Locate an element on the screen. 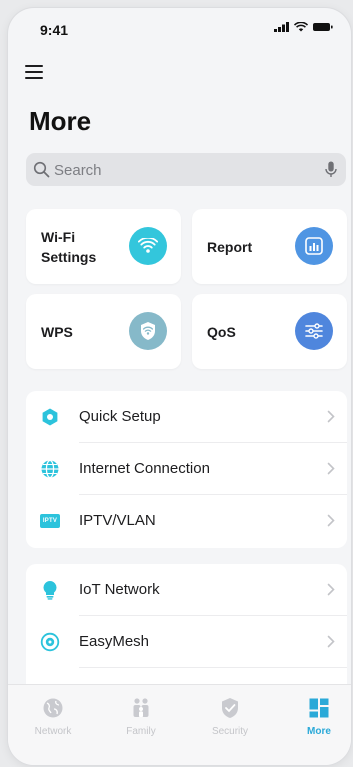 This screenshot has height=767, width=353. tile-qos: QoS is located at coordinates (269, 331).